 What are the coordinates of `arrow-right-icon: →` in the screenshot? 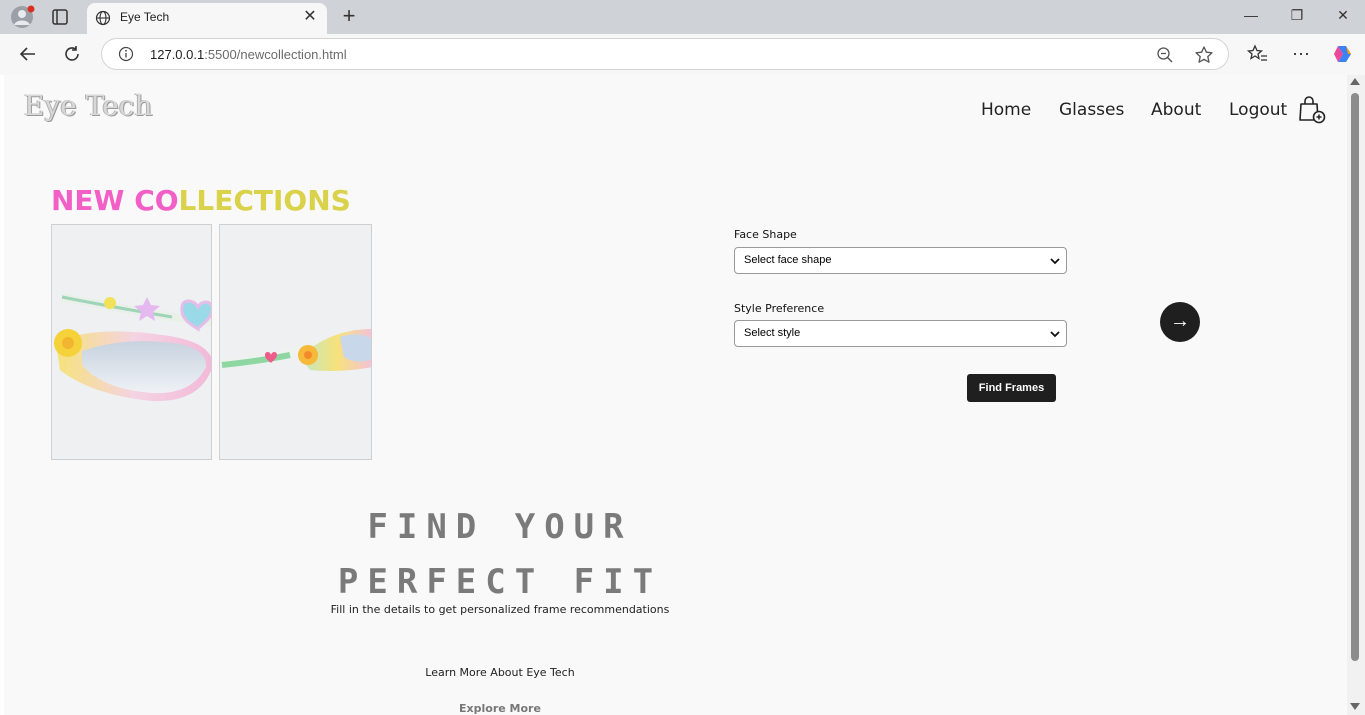 It's located at (1180, 321).